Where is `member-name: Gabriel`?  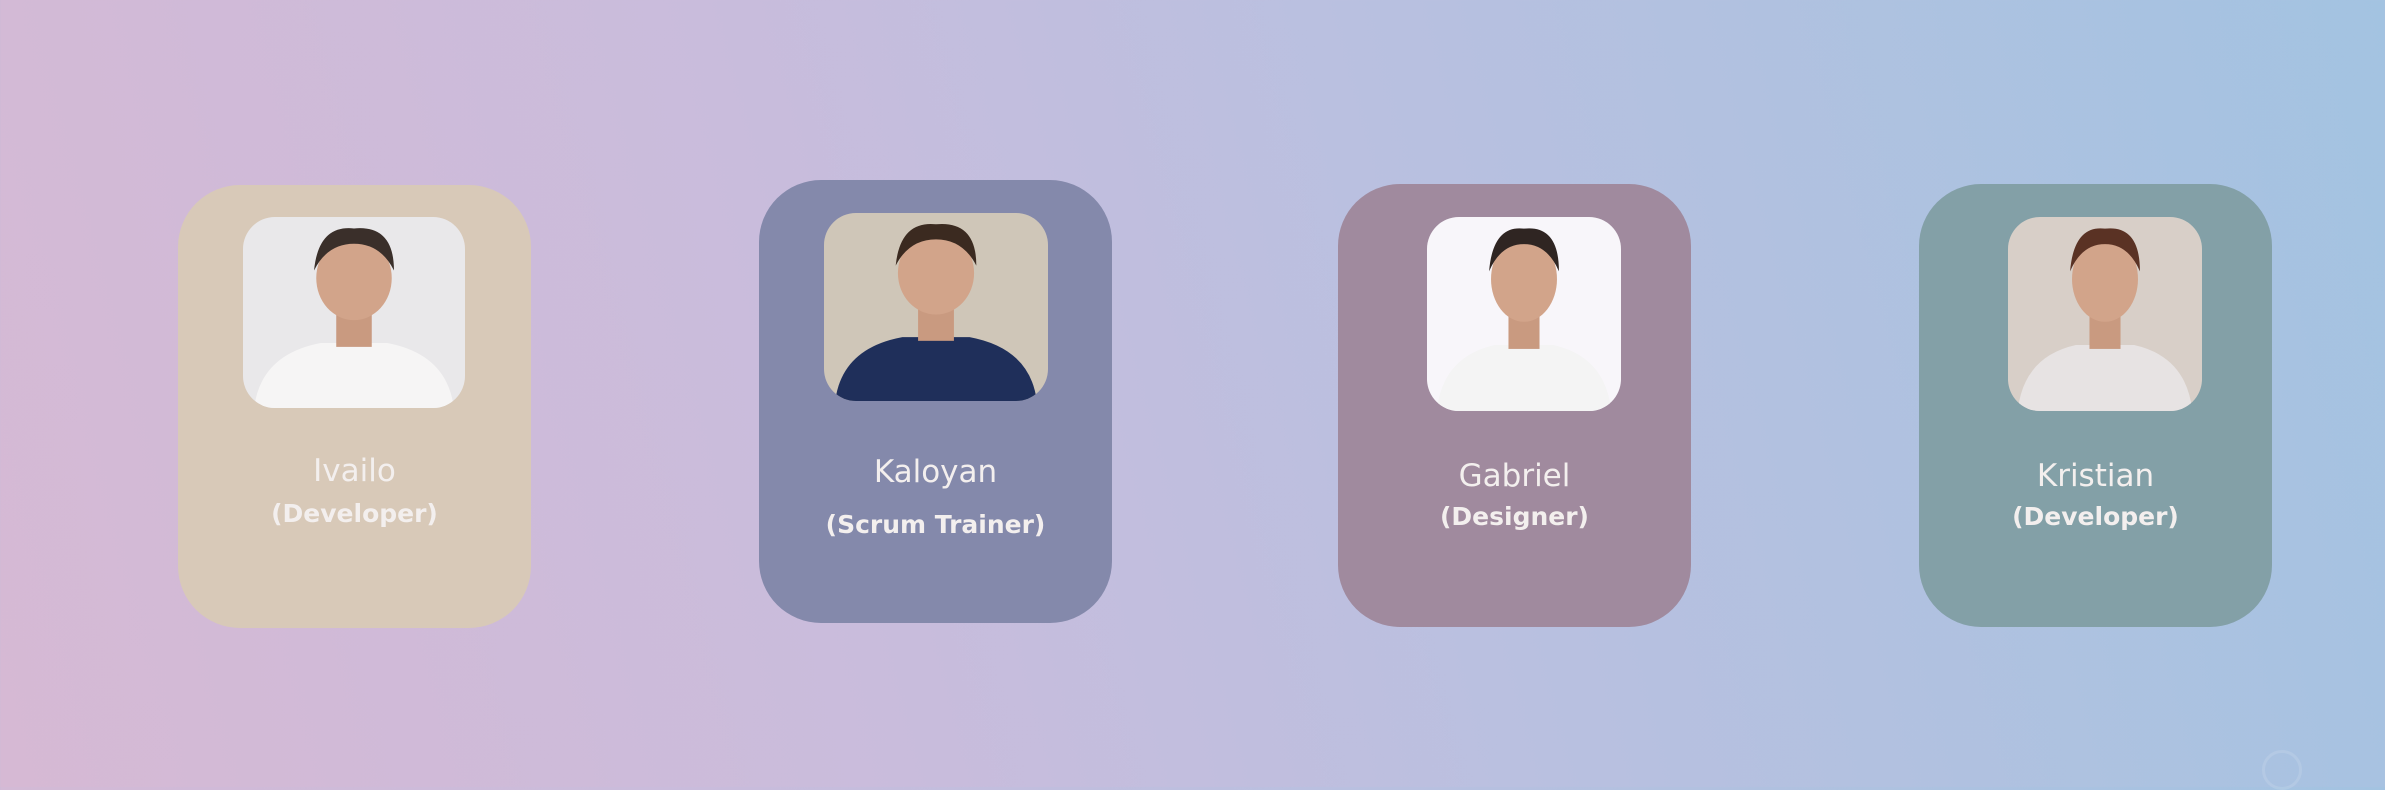
member-name: Gabriel is located at coordinates (1514, 476).